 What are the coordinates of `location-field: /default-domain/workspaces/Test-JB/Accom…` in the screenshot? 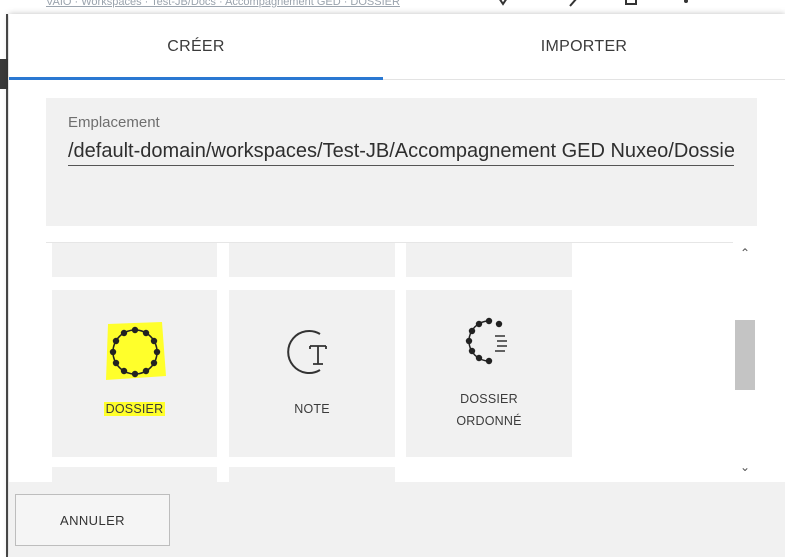 It's located at (401, 153).